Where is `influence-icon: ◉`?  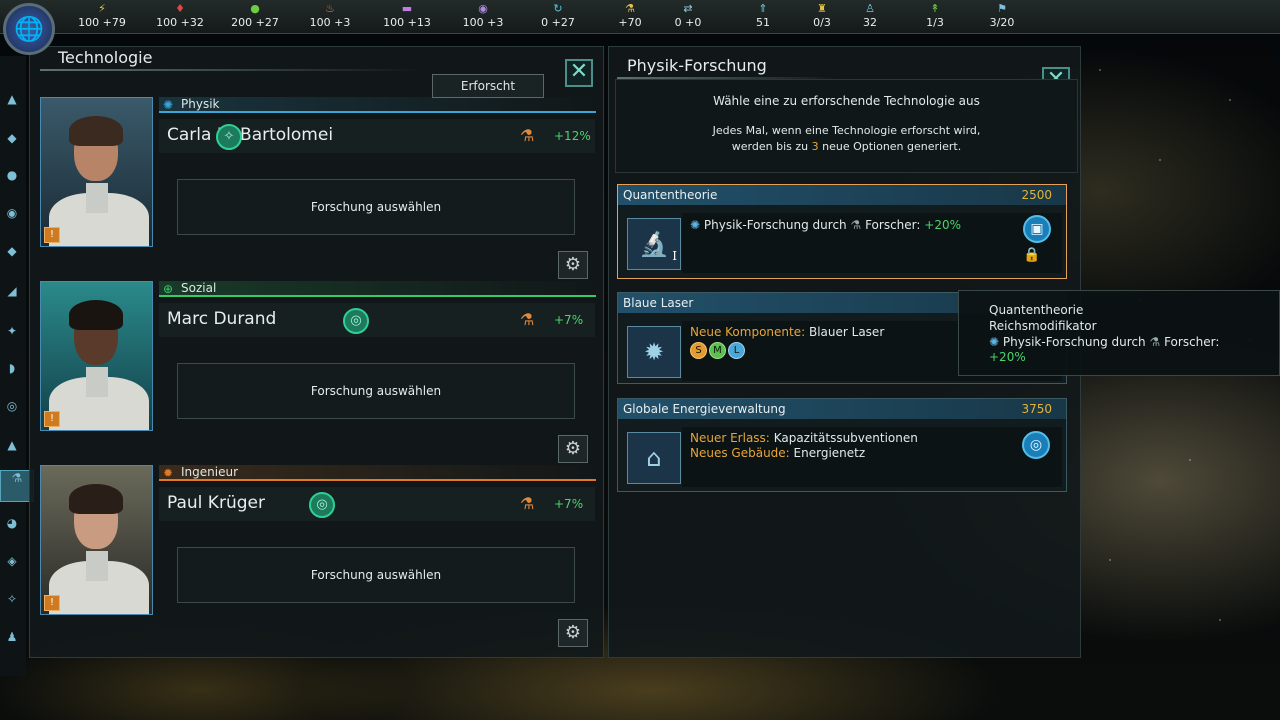 influence-icon: ◉ is located at coordinates (483, 8).